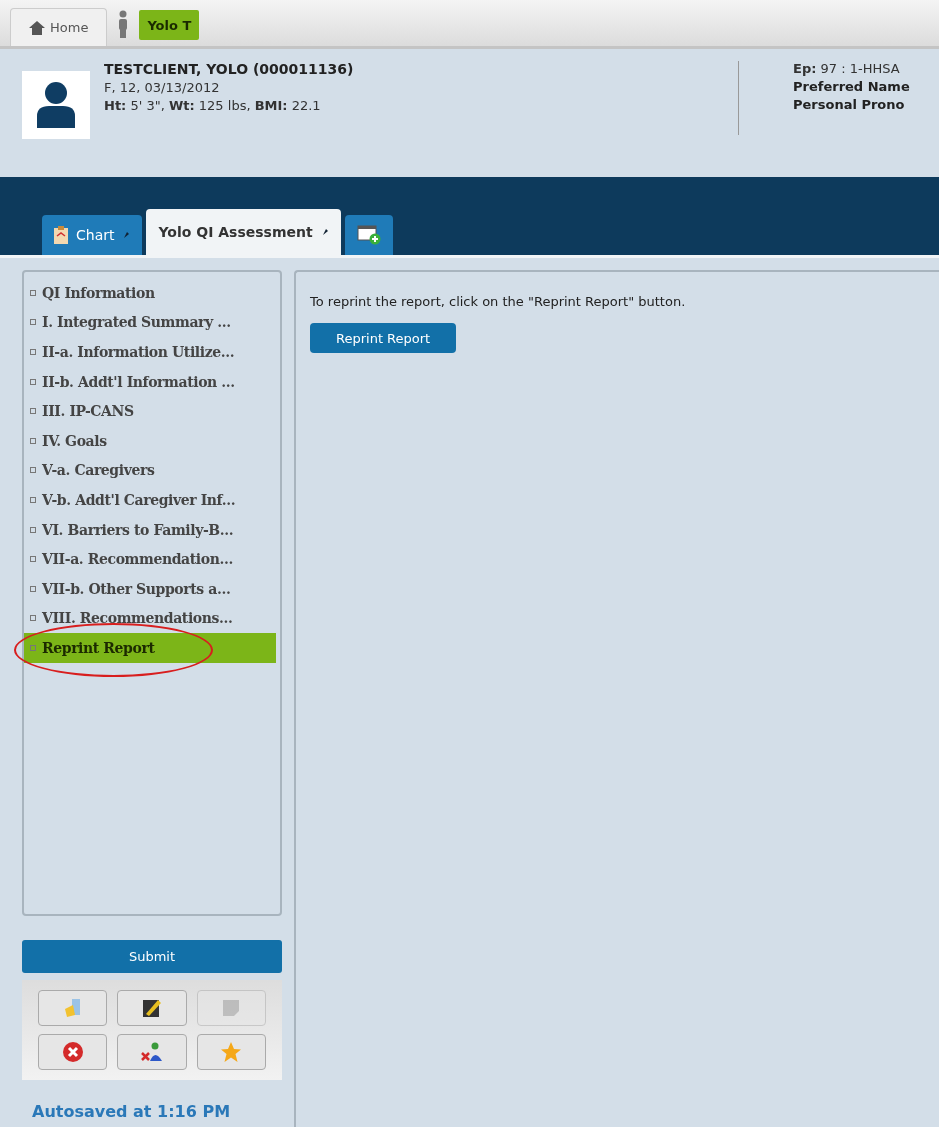  I want to click on home-tab: Home, so click(59, 27).